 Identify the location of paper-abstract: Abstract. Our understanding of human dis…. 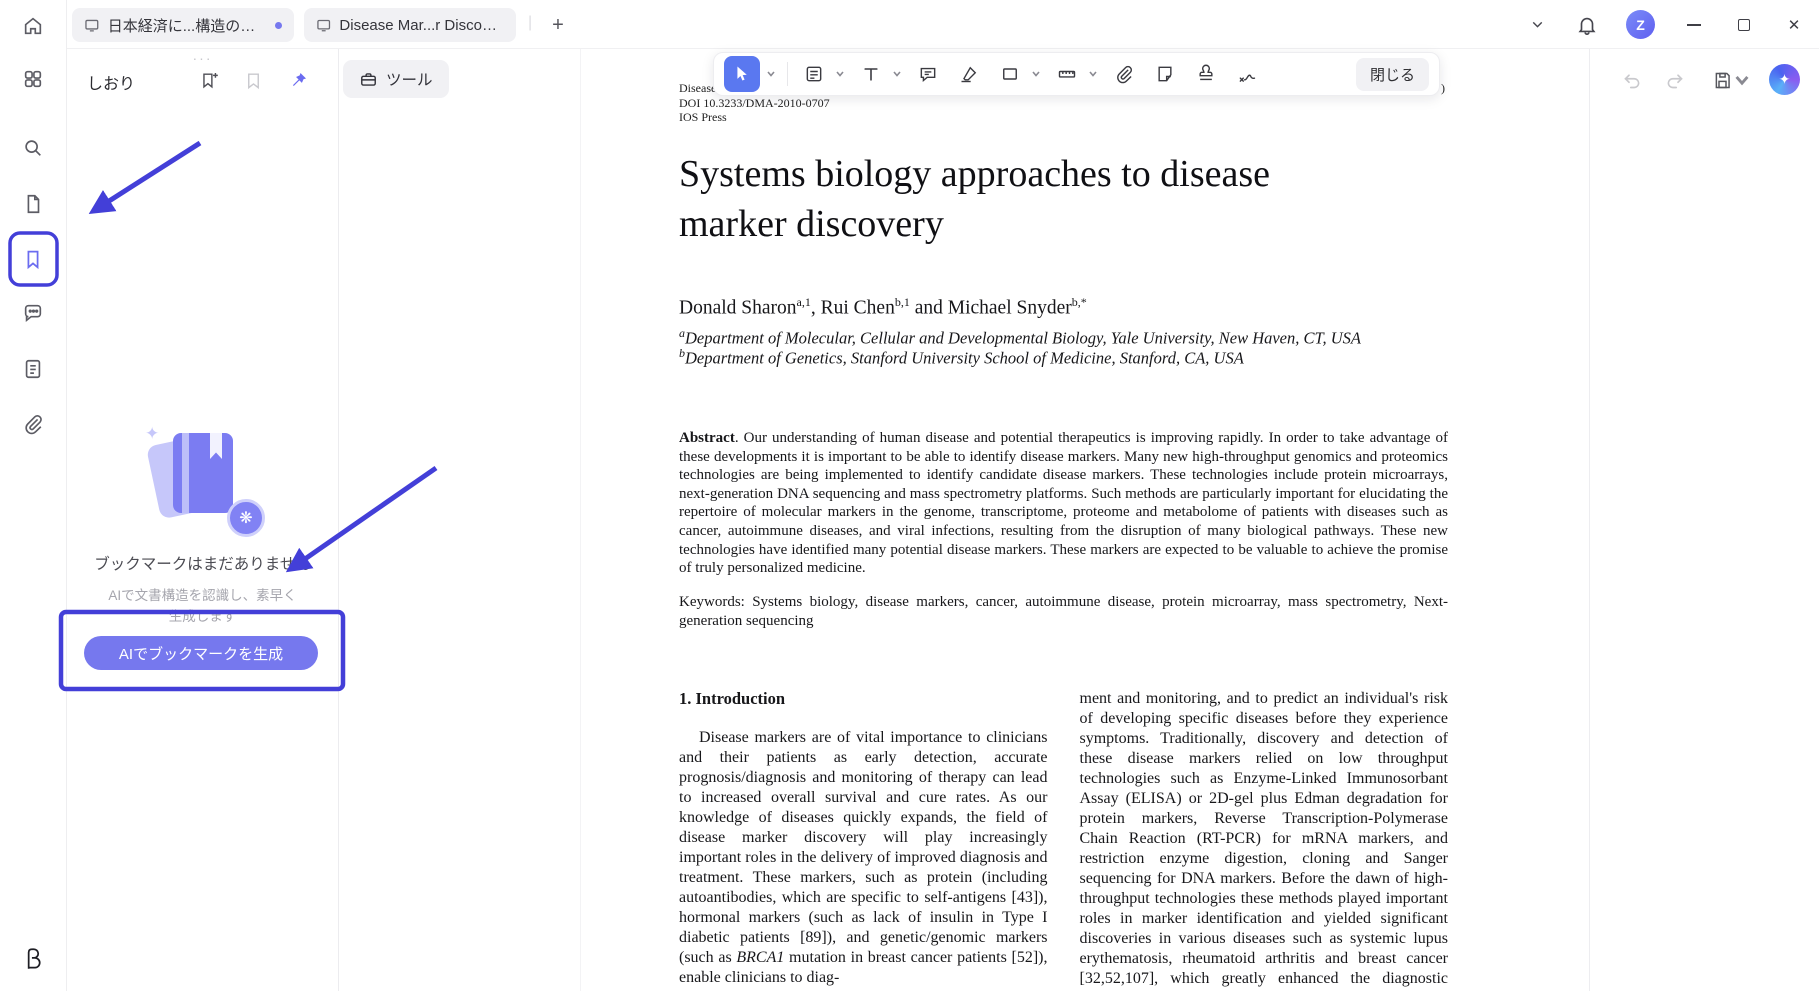
(1063, 503).